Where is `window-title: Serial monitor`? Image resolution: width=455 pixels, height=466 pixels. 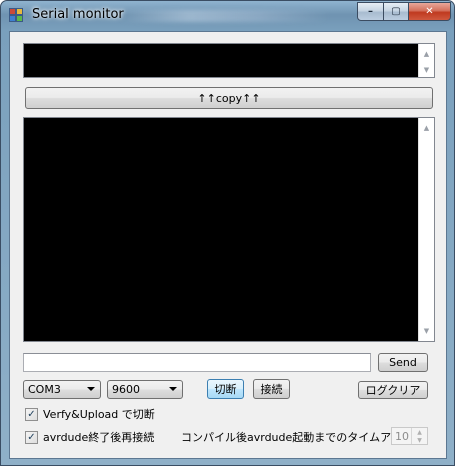 window-title: Serial monitor is located at coordinates (78, 14).